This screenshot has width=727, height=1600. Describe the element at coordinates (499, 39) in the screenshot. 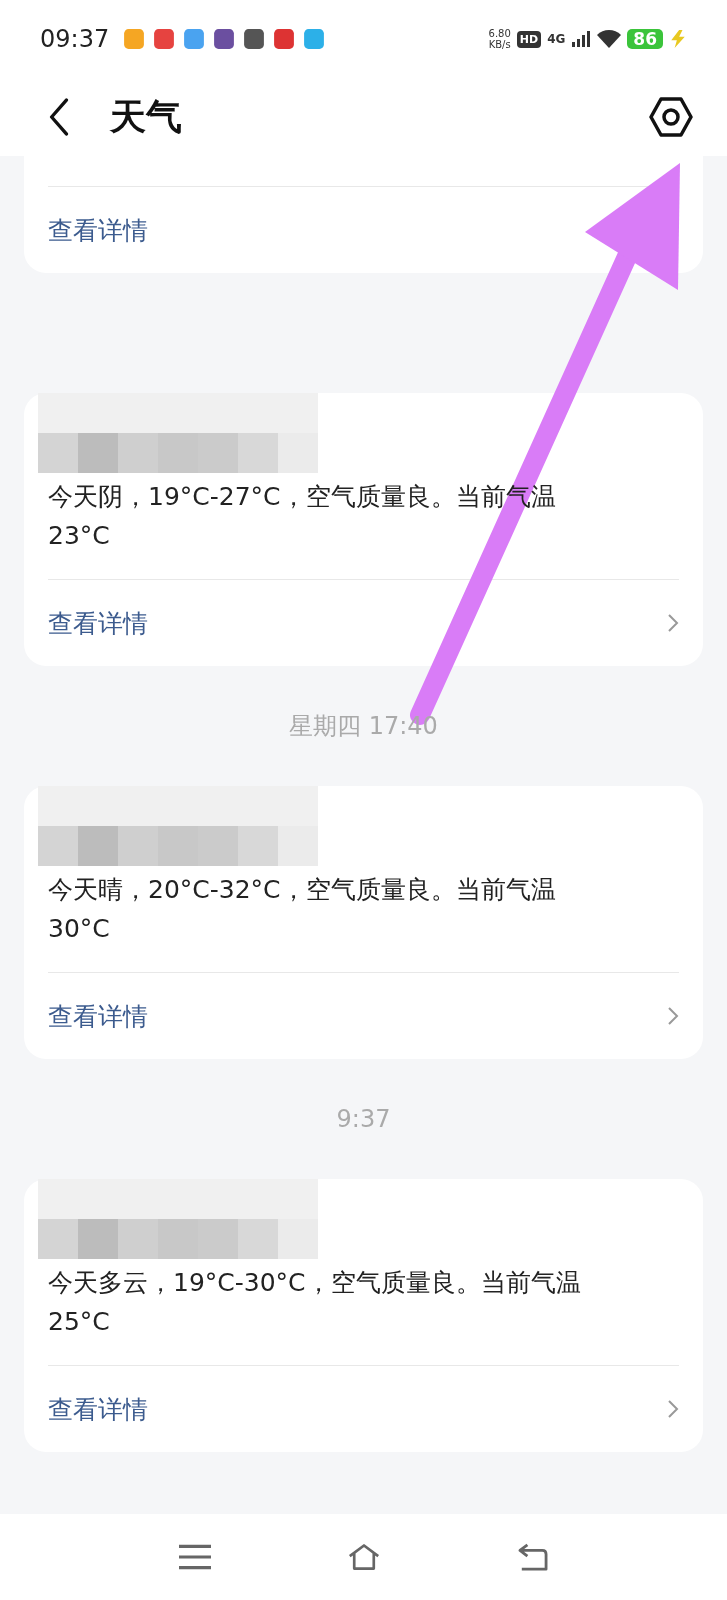

I see `network-speed: 6.80 KB/s` at that location.